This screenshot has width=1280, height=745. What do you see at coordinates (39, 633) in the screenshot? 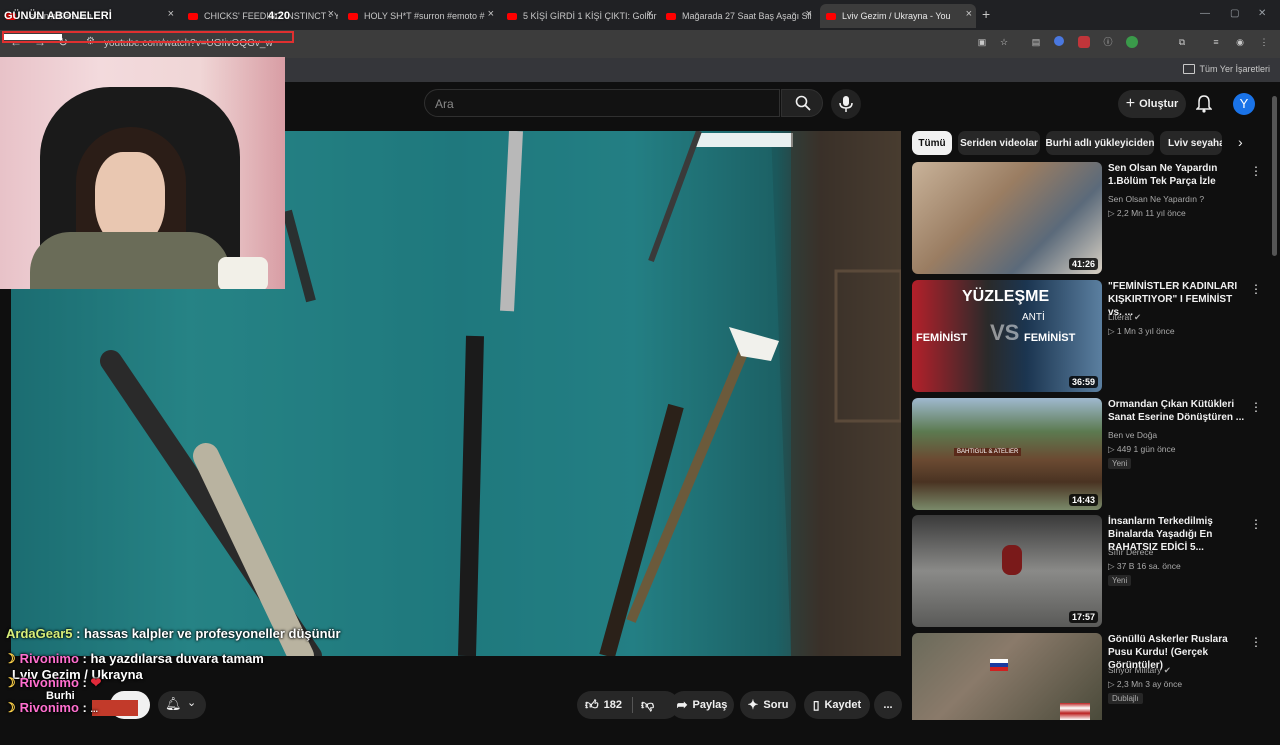
I see `chat-username: ArdaGear5` at bounding box center [39, 633].